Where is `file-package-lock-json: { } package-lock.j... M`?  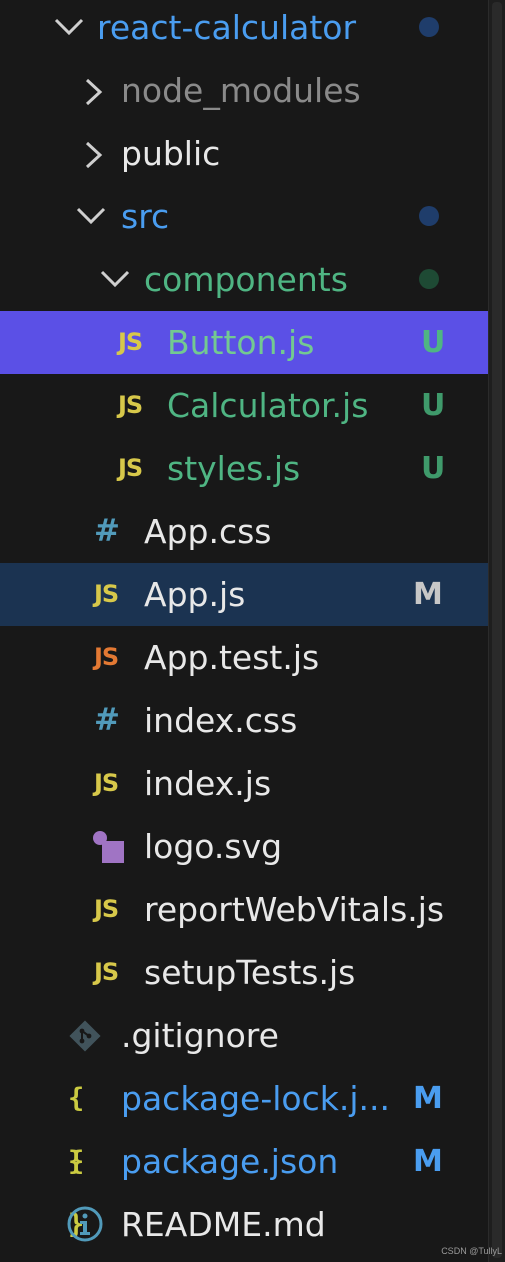
file-package-lock-json: { } package-lock.j... M is located at coordinates (244, 1122).